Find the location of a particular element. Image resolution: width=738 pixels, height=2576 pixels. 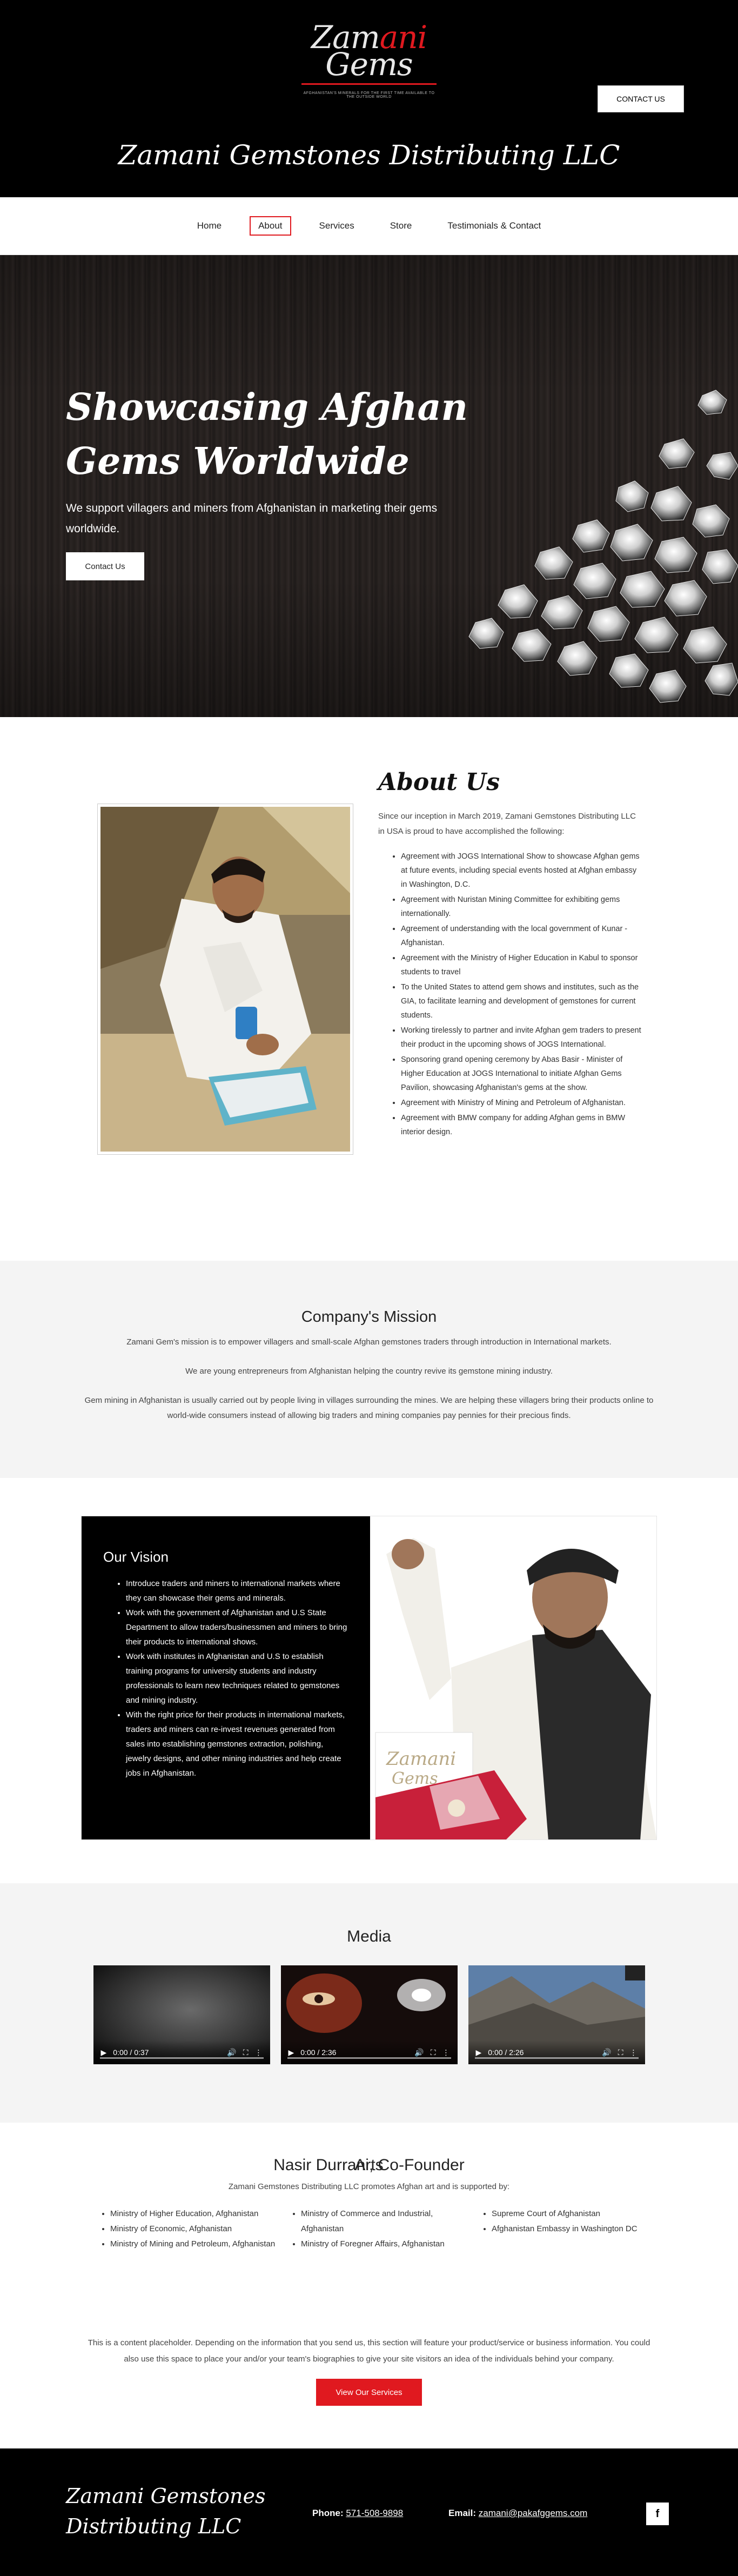

list-item: Supreme Court of Afghanistan is located at coordinates (577, 2214).